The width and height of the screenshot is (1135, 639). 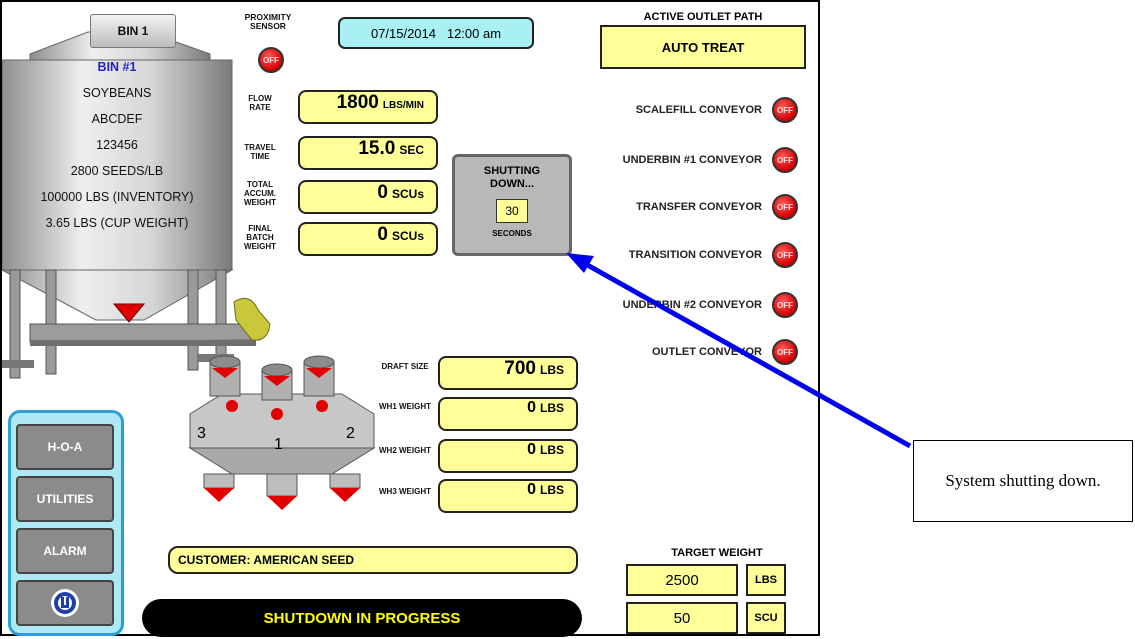 I want to click on conveyor-indicator-underbin-2: OFF, so click(x=785, y=305).